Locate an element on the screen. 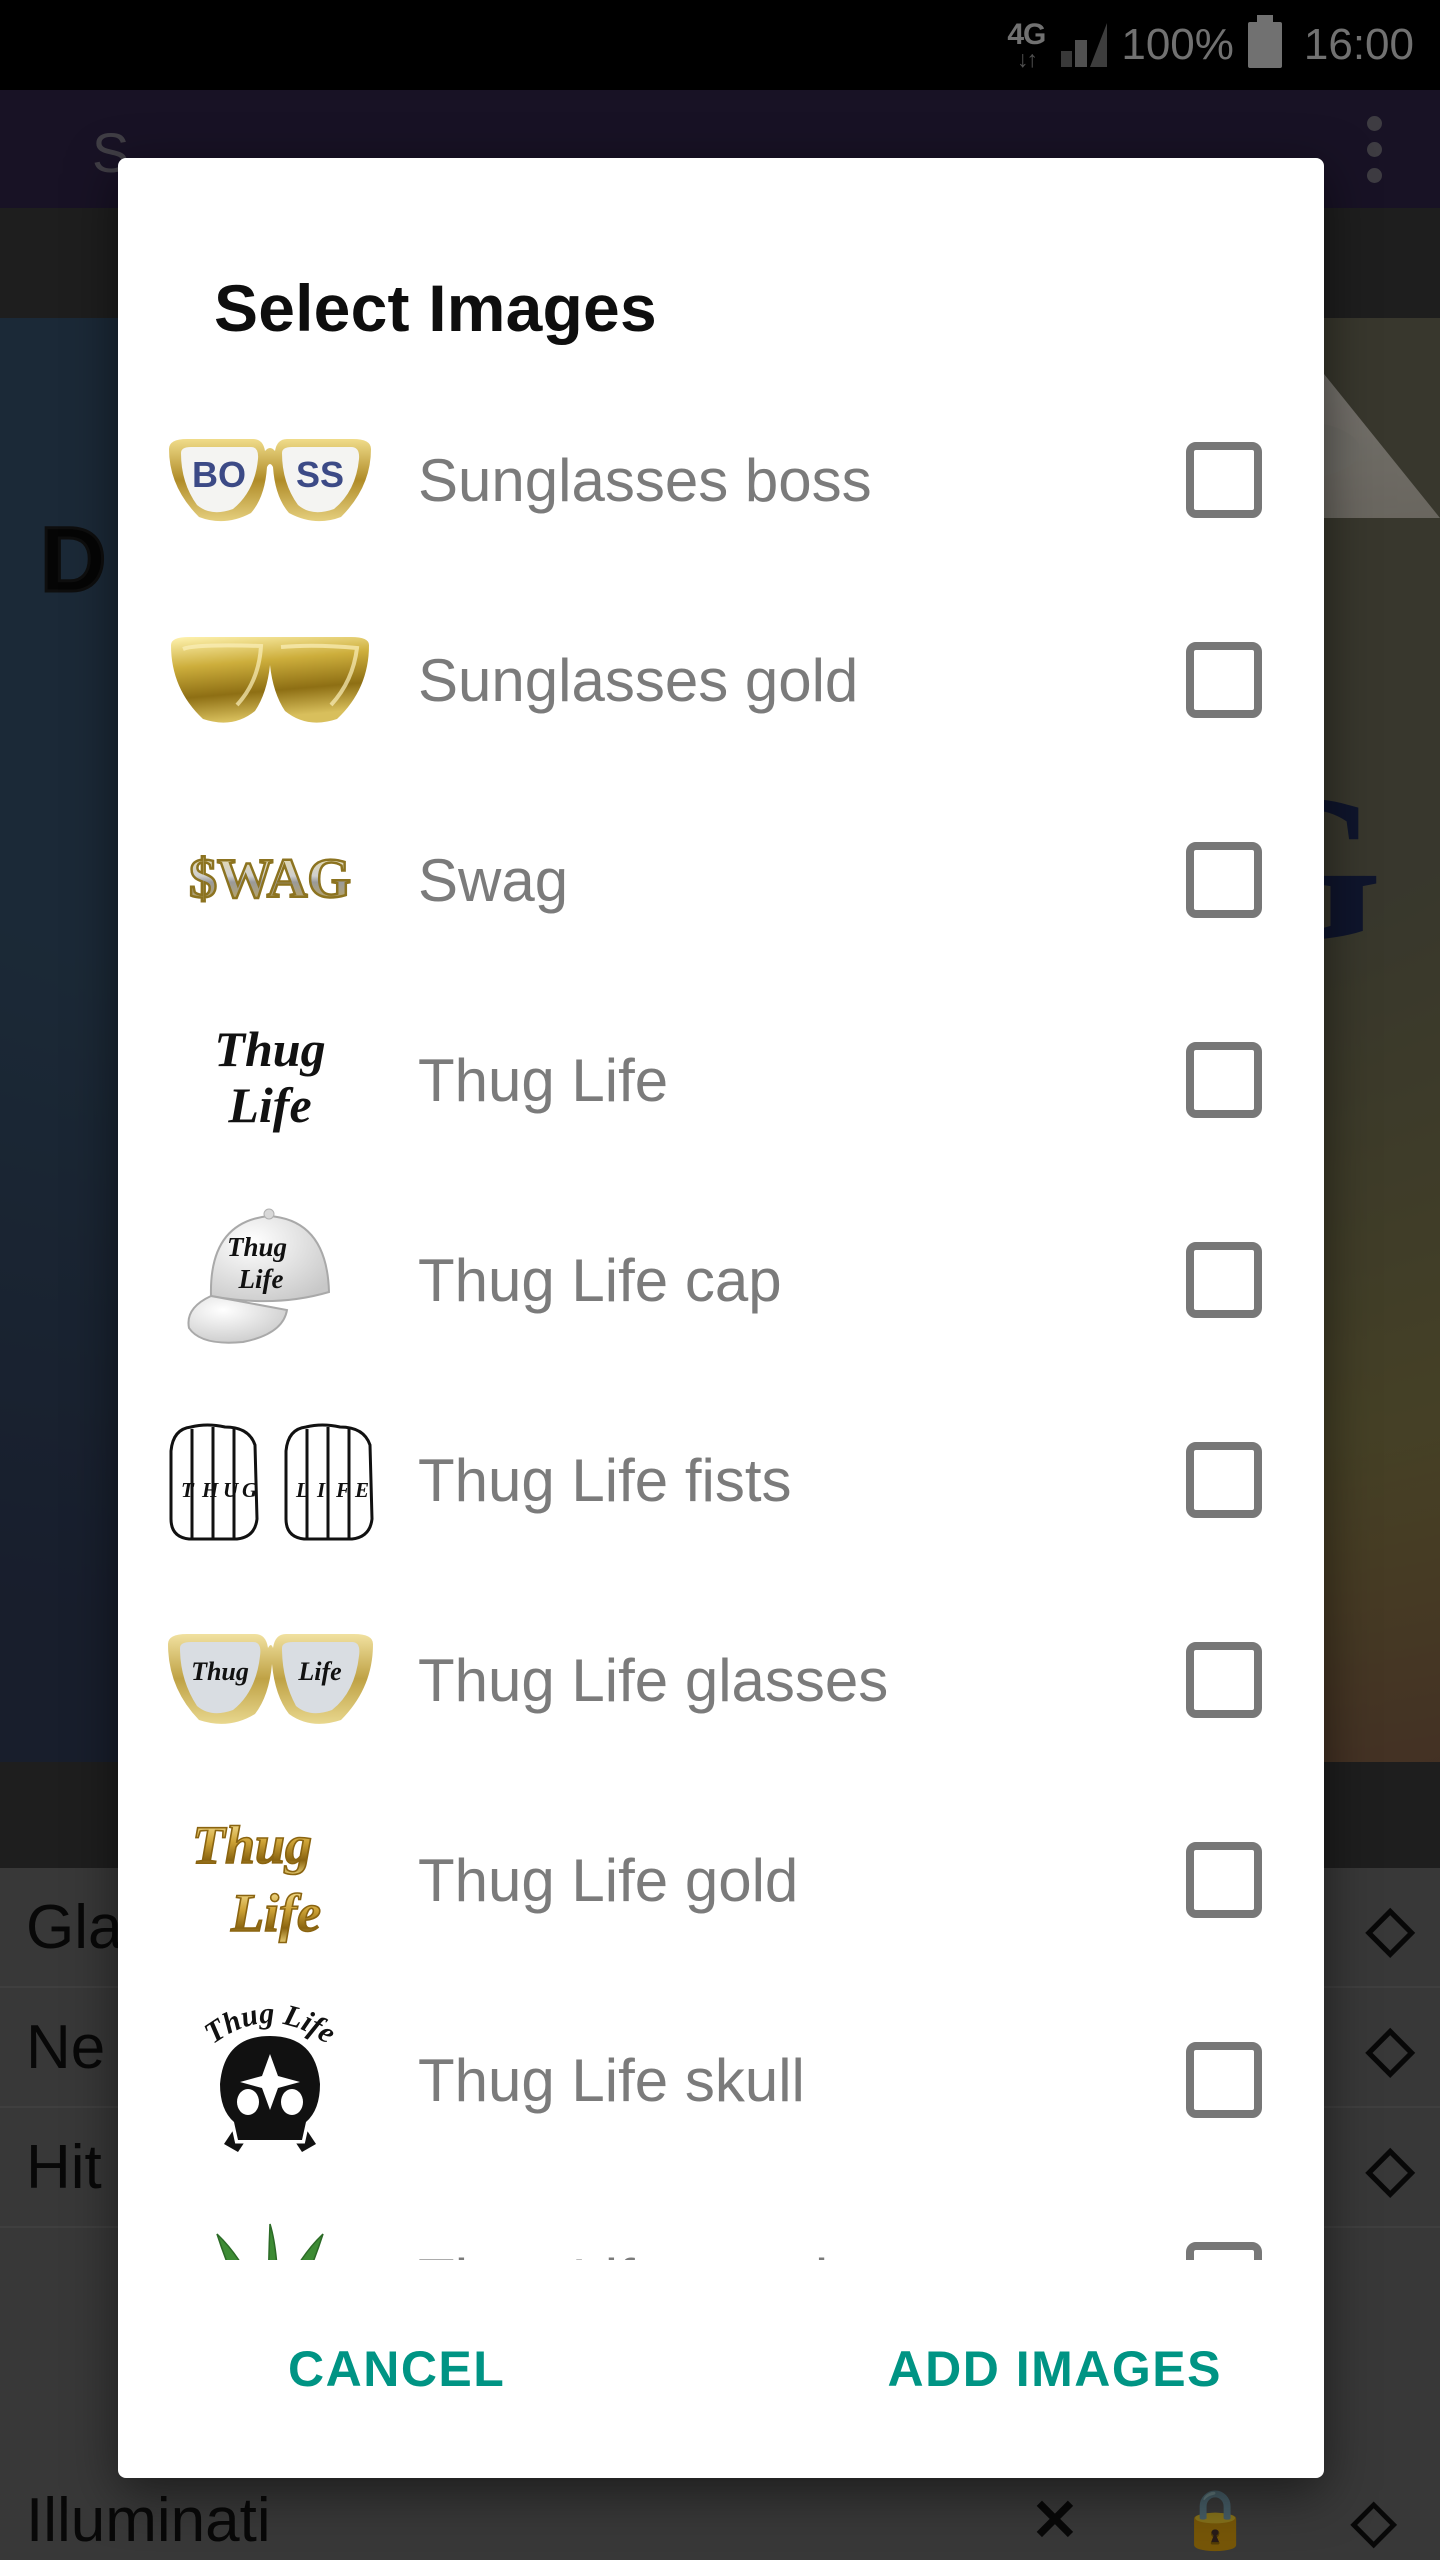  list-item-label: Sunglasses gold is located at coordinates (638, 680).